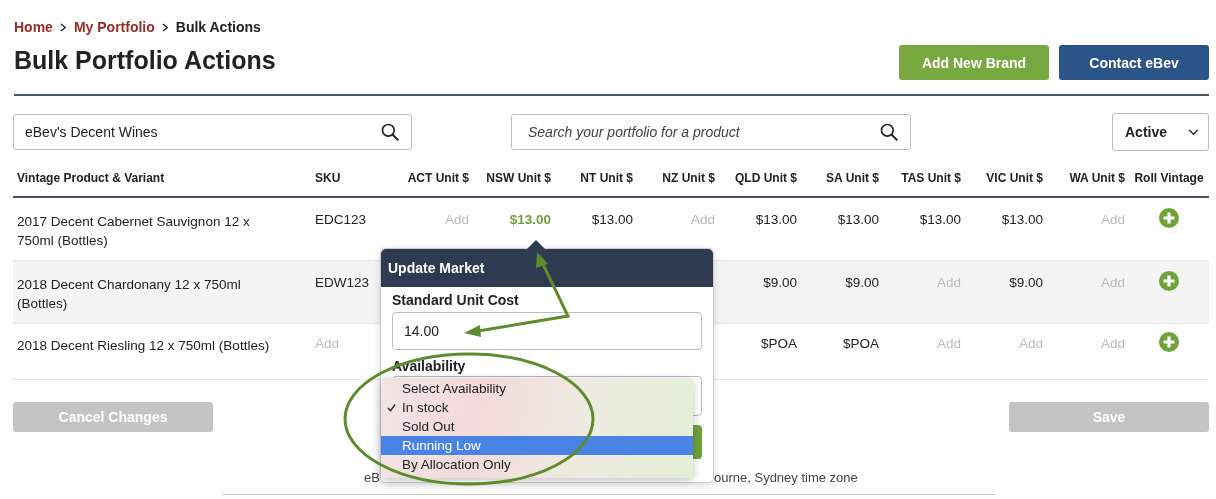 This screenshot has width=1216, height=499. I want to click on column-header: Roll Vintage, so click(1169, 178).